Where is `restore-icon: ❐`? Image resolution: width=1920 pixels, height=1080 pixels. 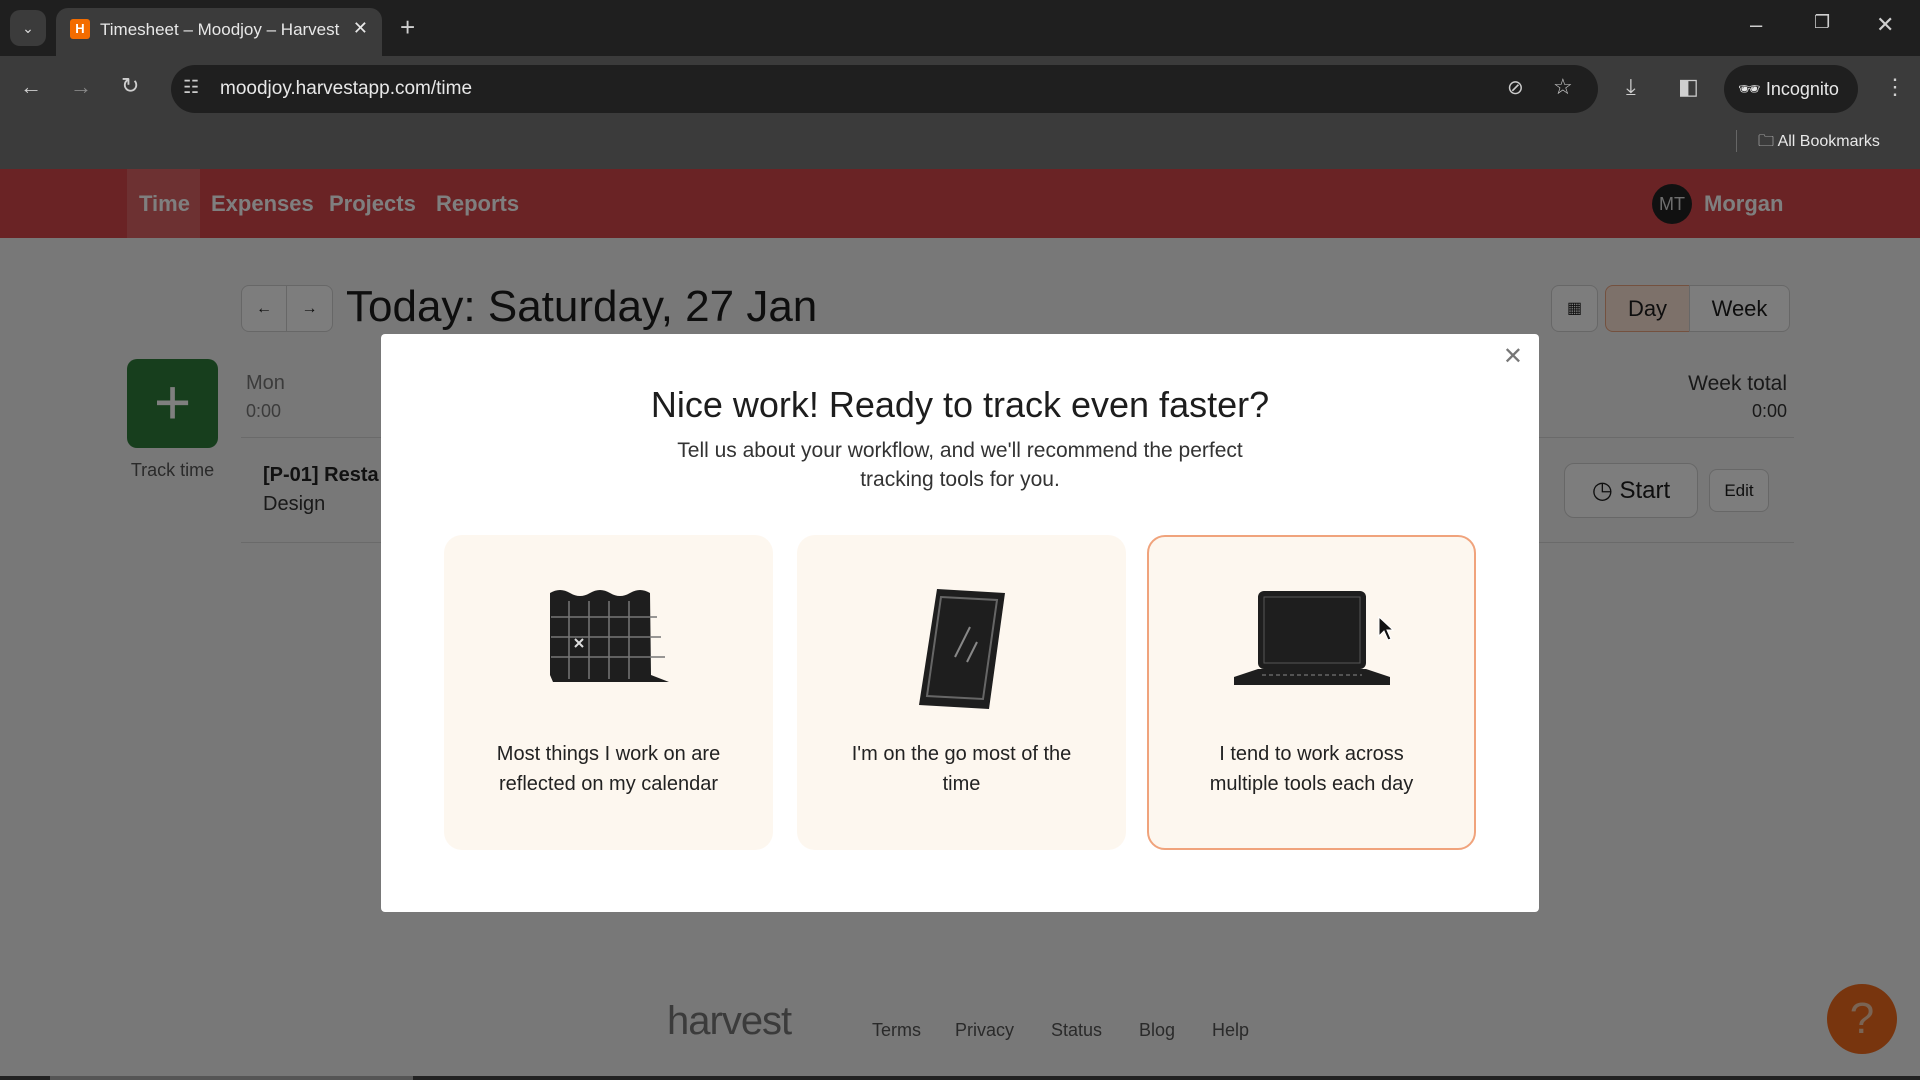 restore-icon: ❐ is located at coordinates (1822, 22).